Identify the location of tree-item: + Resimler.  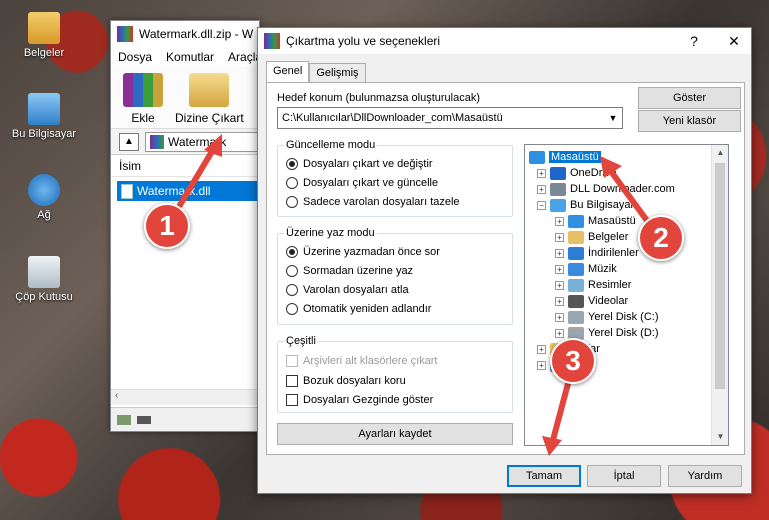
(593, 285).